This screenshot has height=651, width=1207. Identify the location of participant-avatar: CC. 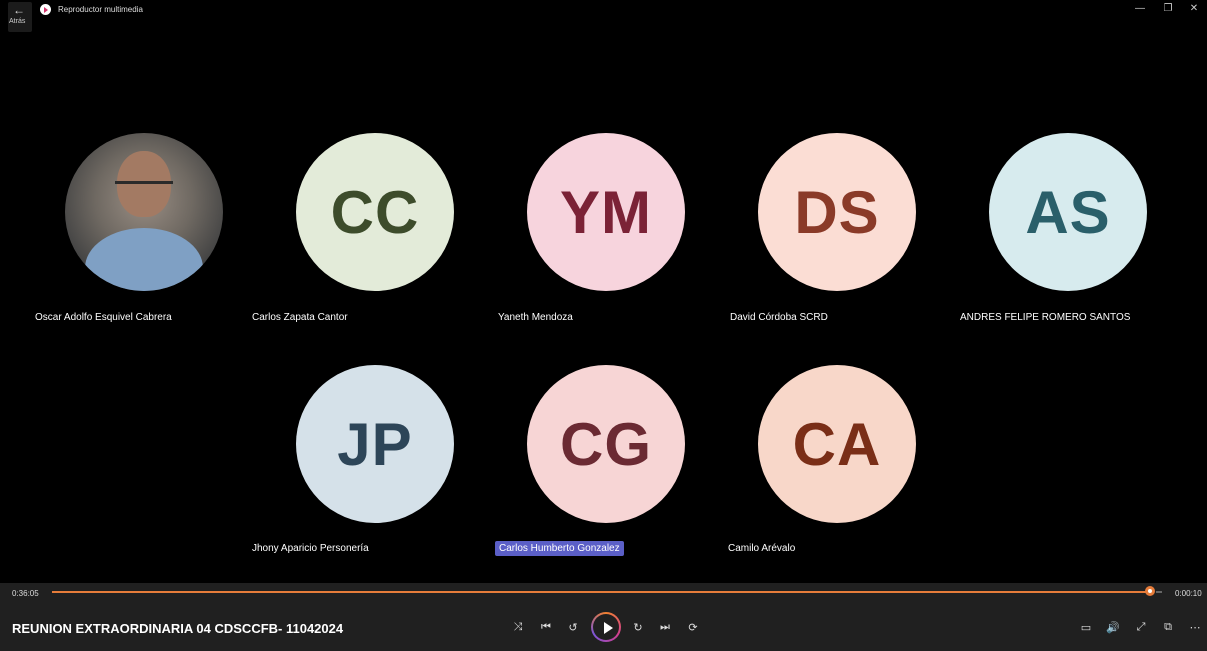
(375, 212).